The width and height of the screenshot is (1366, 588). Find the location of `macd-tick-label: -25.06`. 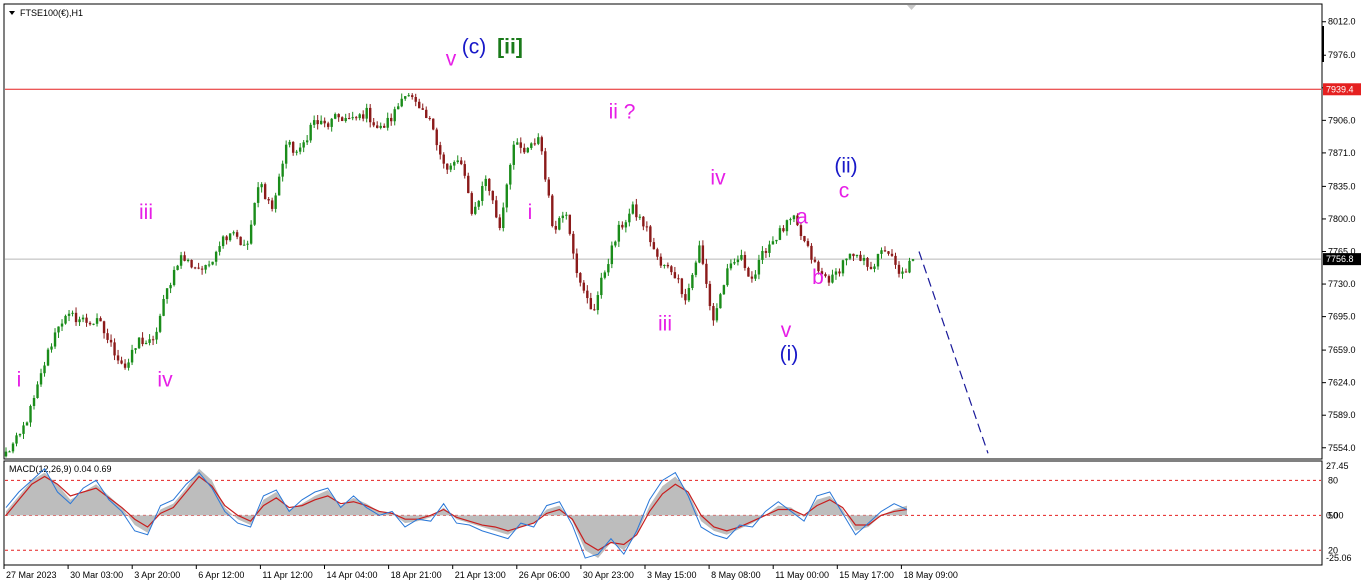

macd-tick-label: -25.06 is located at coordinates (1339, 558).